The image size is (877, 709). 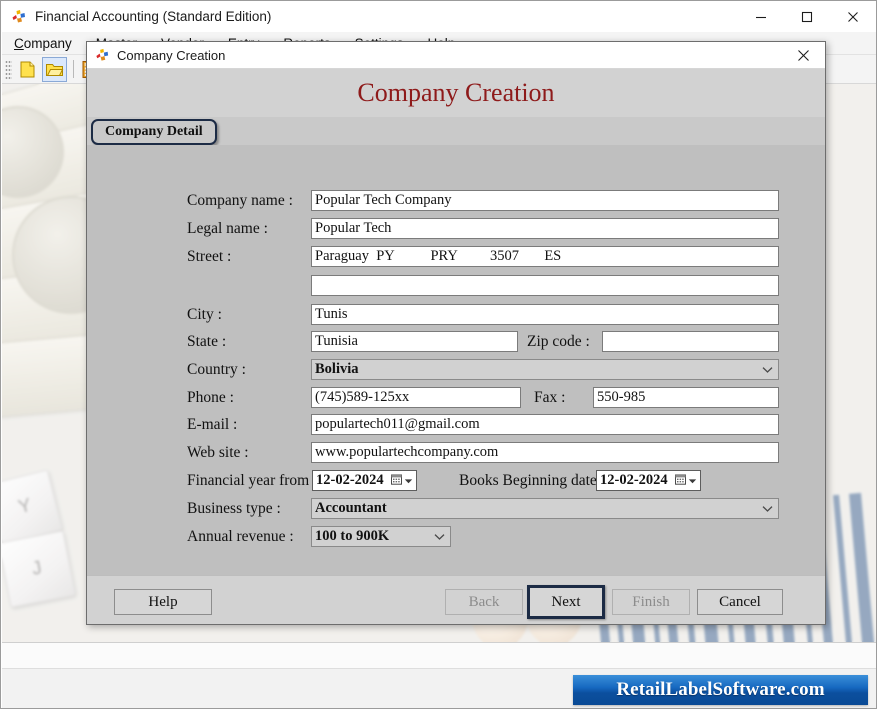 I want to click on menu-item-company: Company, so click(x=43, y=43).